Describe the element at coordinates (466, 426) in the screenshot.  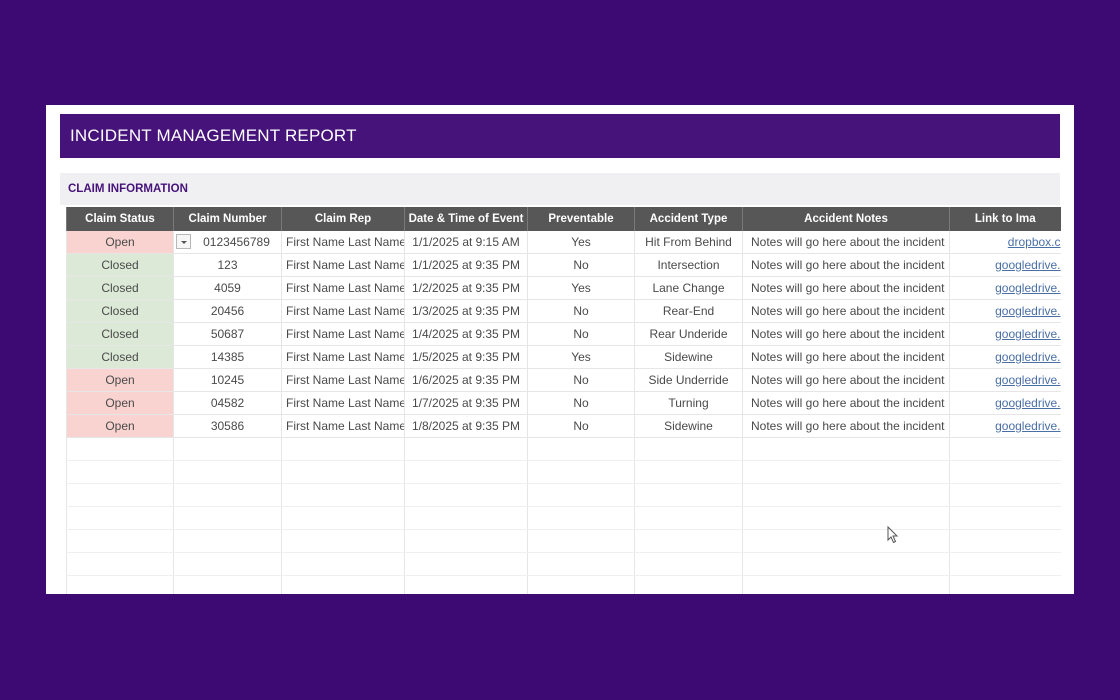
I see `cell-datetime: 1/8/2025 at 9:35 PM` at that location.